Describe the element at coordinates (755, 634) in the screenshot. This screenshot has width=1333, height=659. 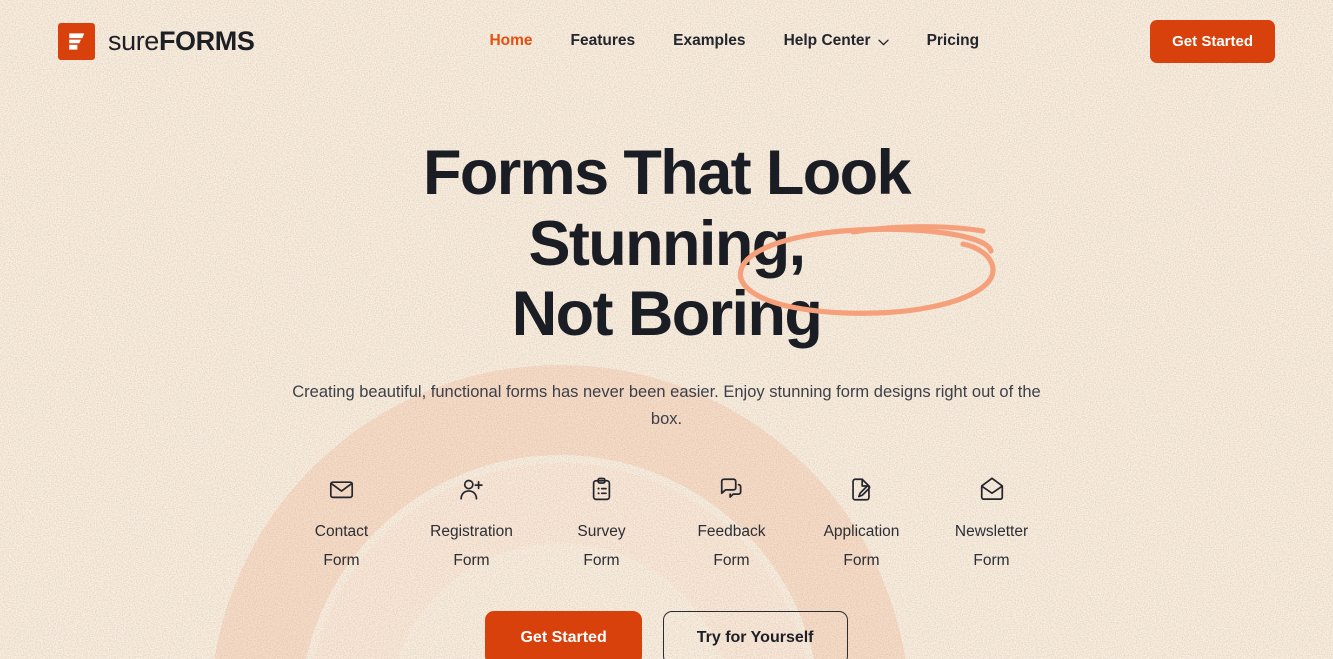
I see `hero-try-for-yourself-button: Try for Yourself` at that location.